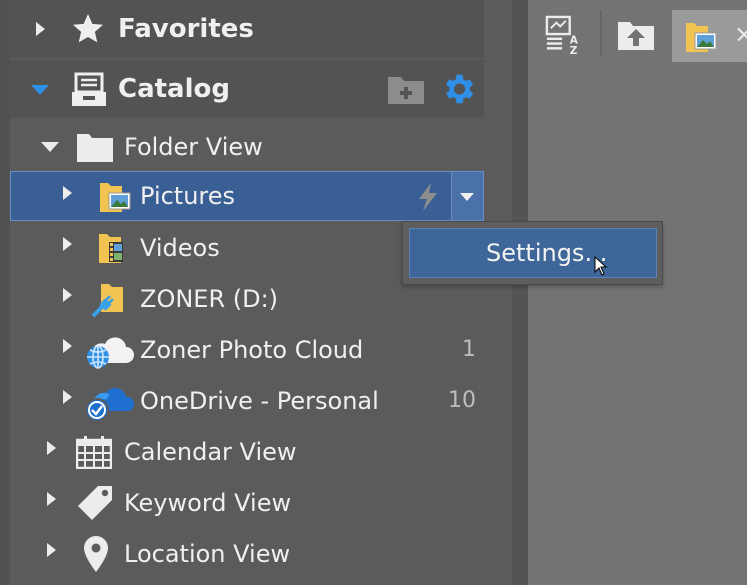 This screenshot has width=747, height=585. I want to click on panel-splitter, so click(520, 292).